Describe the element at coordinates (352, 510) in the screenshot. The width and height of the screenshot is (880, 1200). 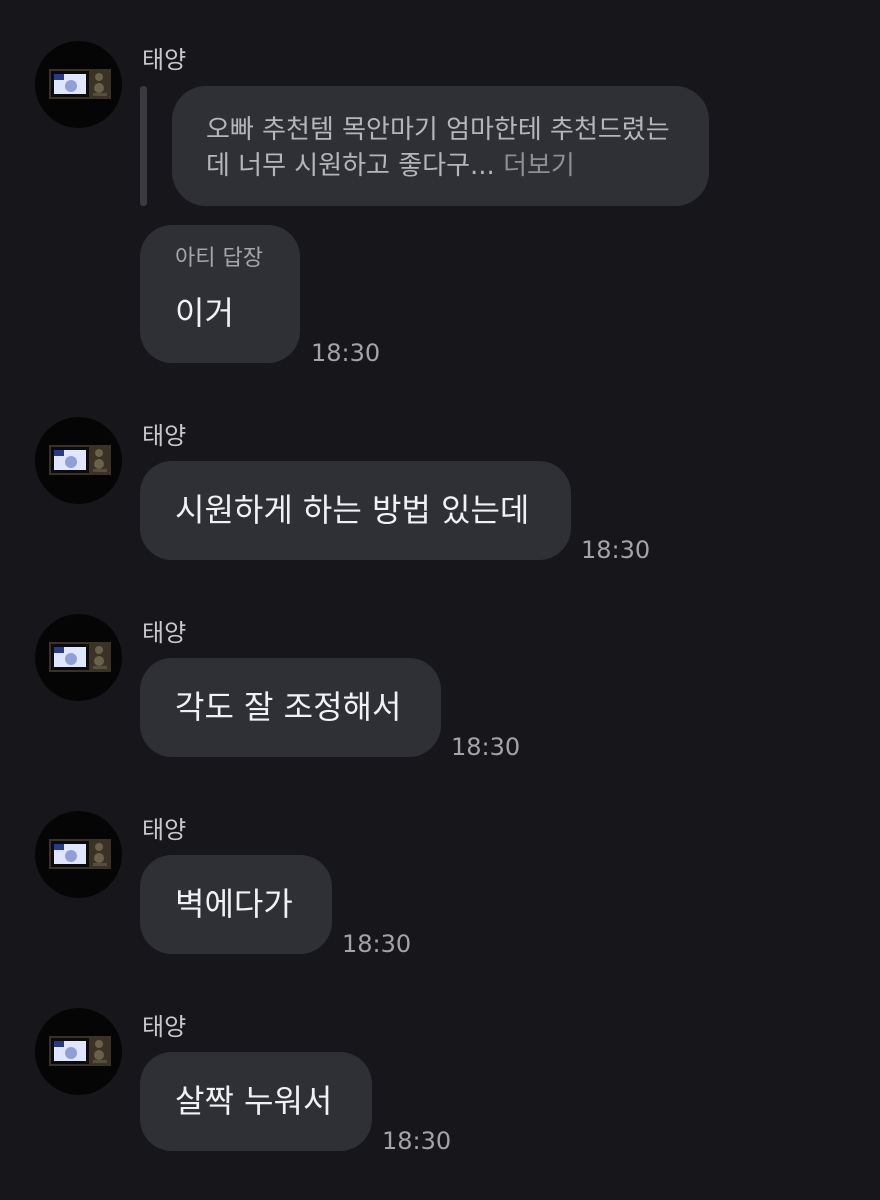
I see `message-text: 시원하게 하는 방법 있는데` at that location.